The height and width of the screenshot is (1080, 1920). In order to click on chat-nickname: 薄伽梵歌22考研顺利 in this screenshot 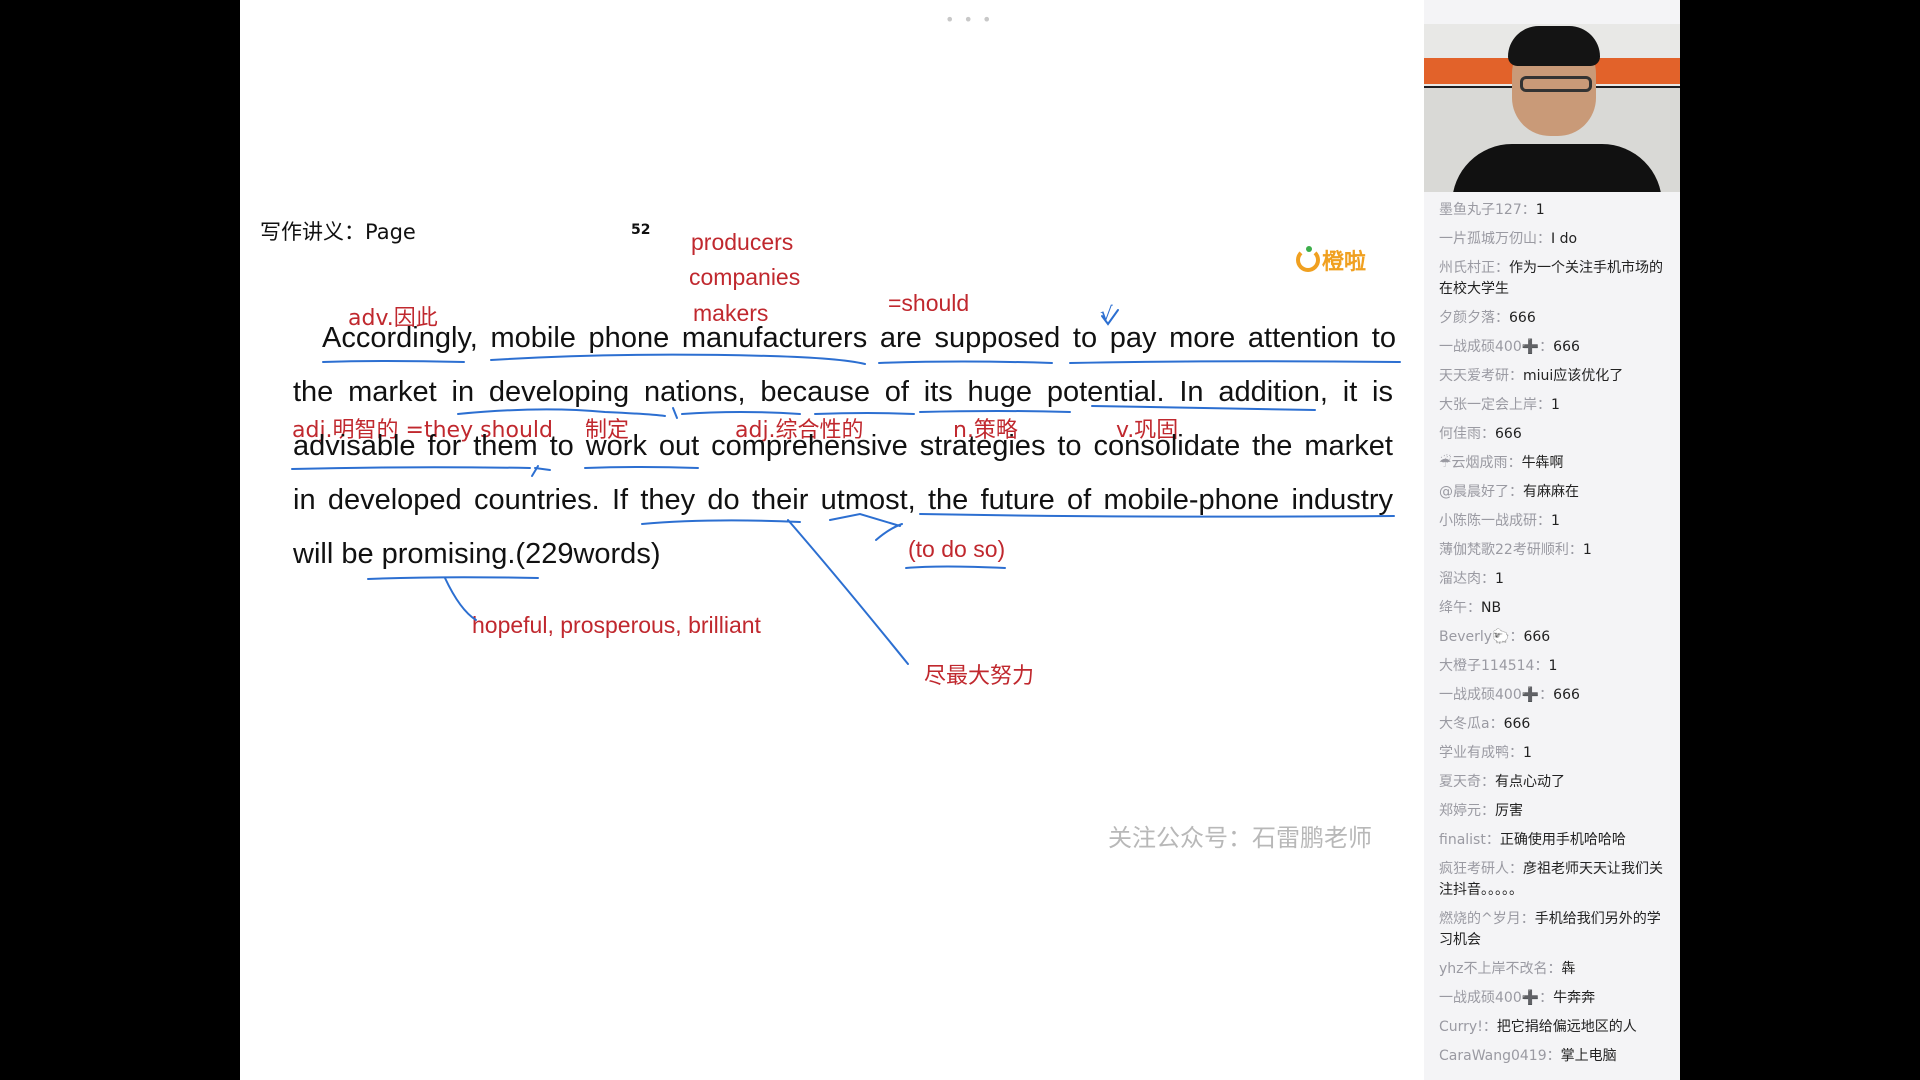, I will do `click(1504, 550)`.